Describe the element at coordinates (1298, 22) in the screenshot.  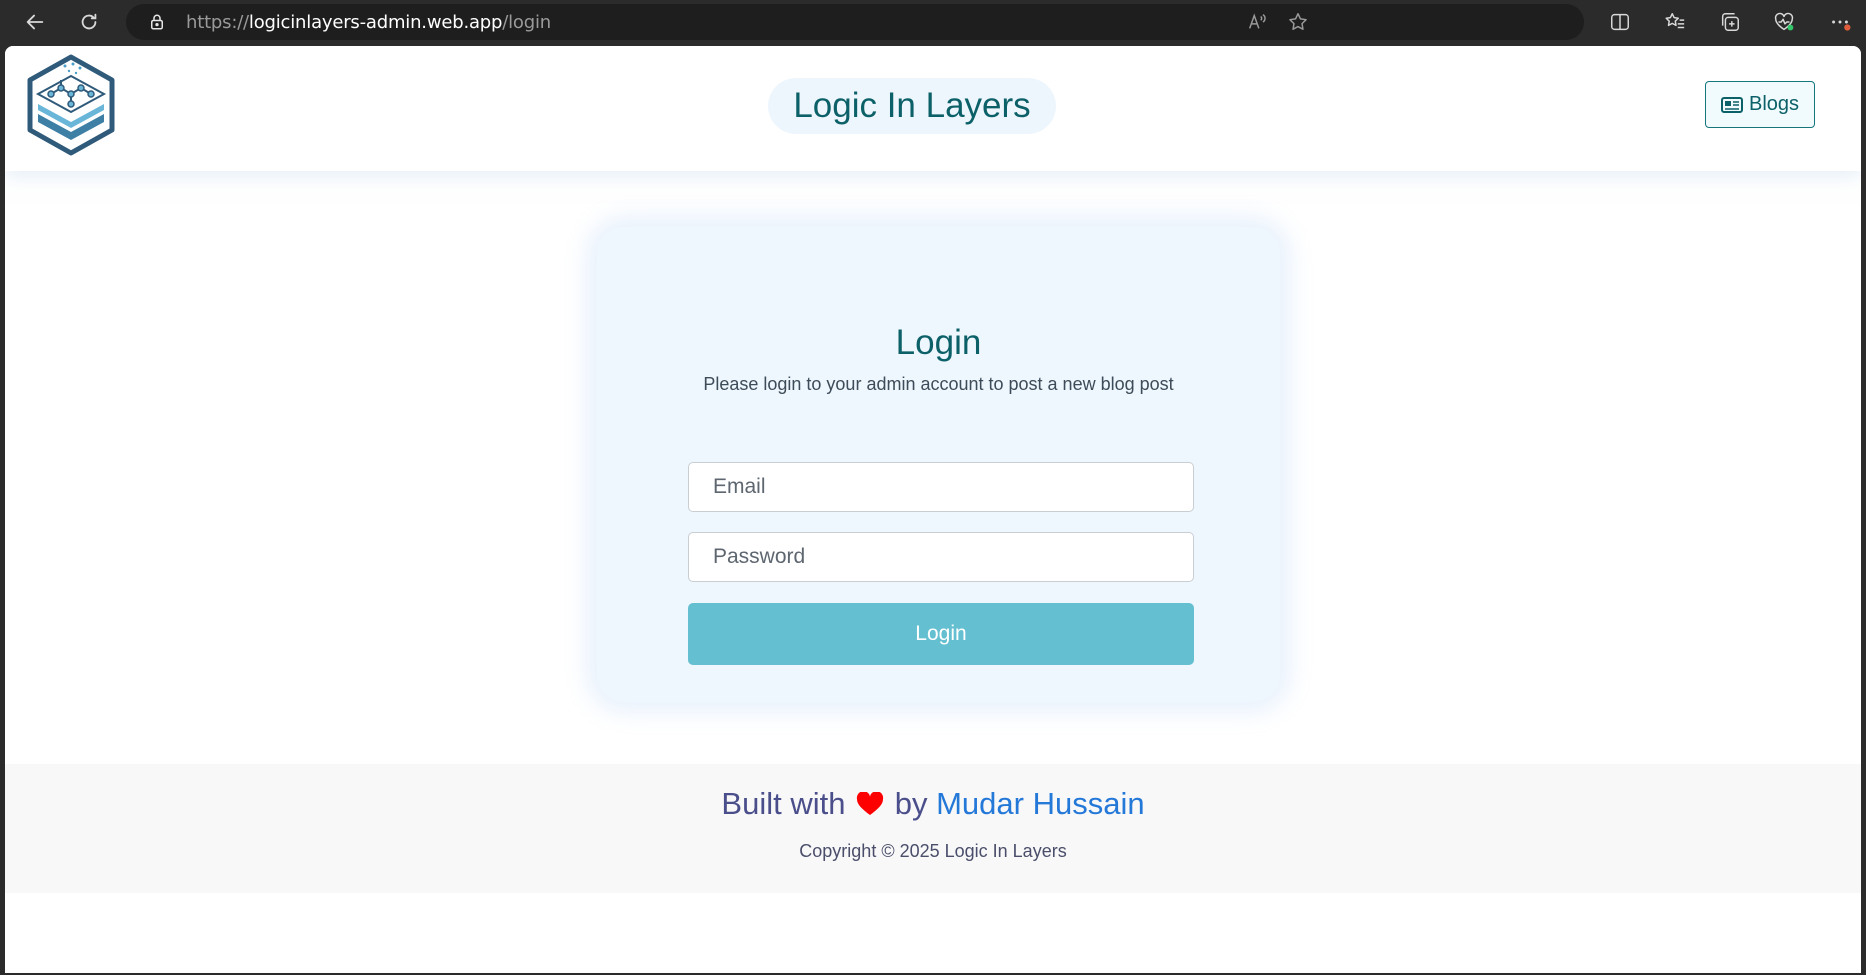
I see `favorite-star-icon` at that location.